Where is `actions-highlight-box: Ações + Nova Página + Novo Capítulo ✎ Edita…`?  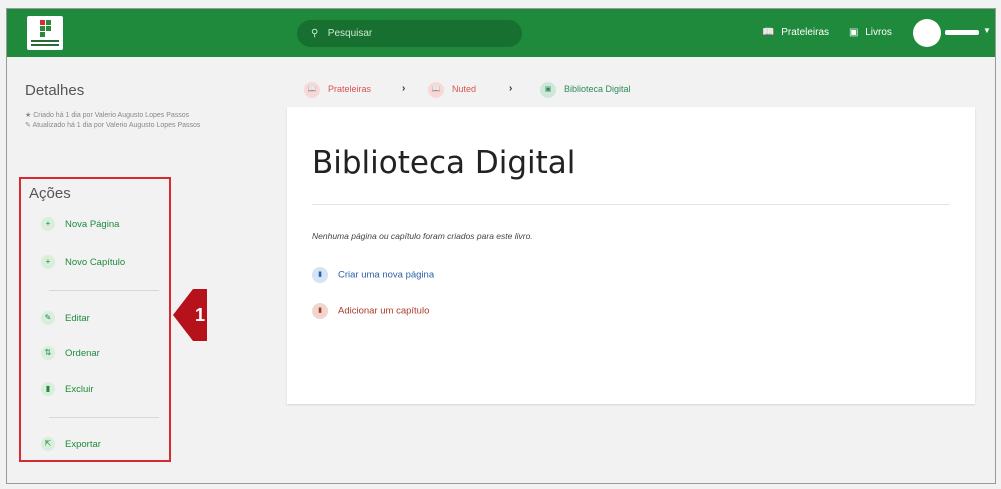 actions-highlight-box: Ações + Nova Página + Novo Capítulo ✎ Edita… is located at coordinates (95, 319).